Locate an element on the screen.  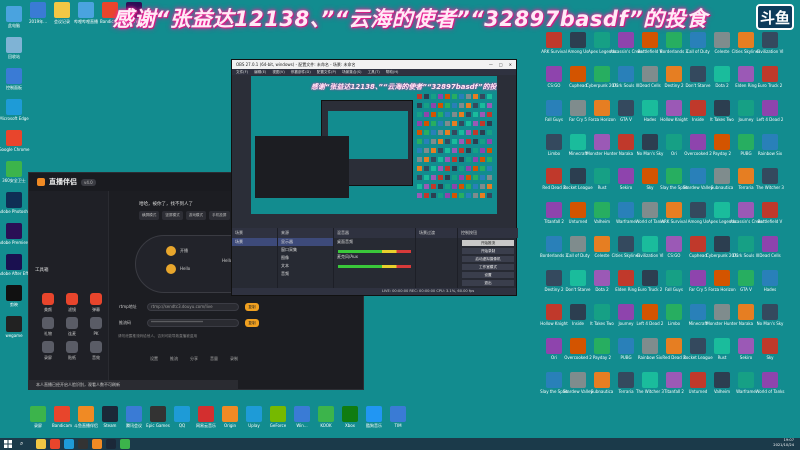
obs-maximize-icon: □ is located at coordinates (501, 64).